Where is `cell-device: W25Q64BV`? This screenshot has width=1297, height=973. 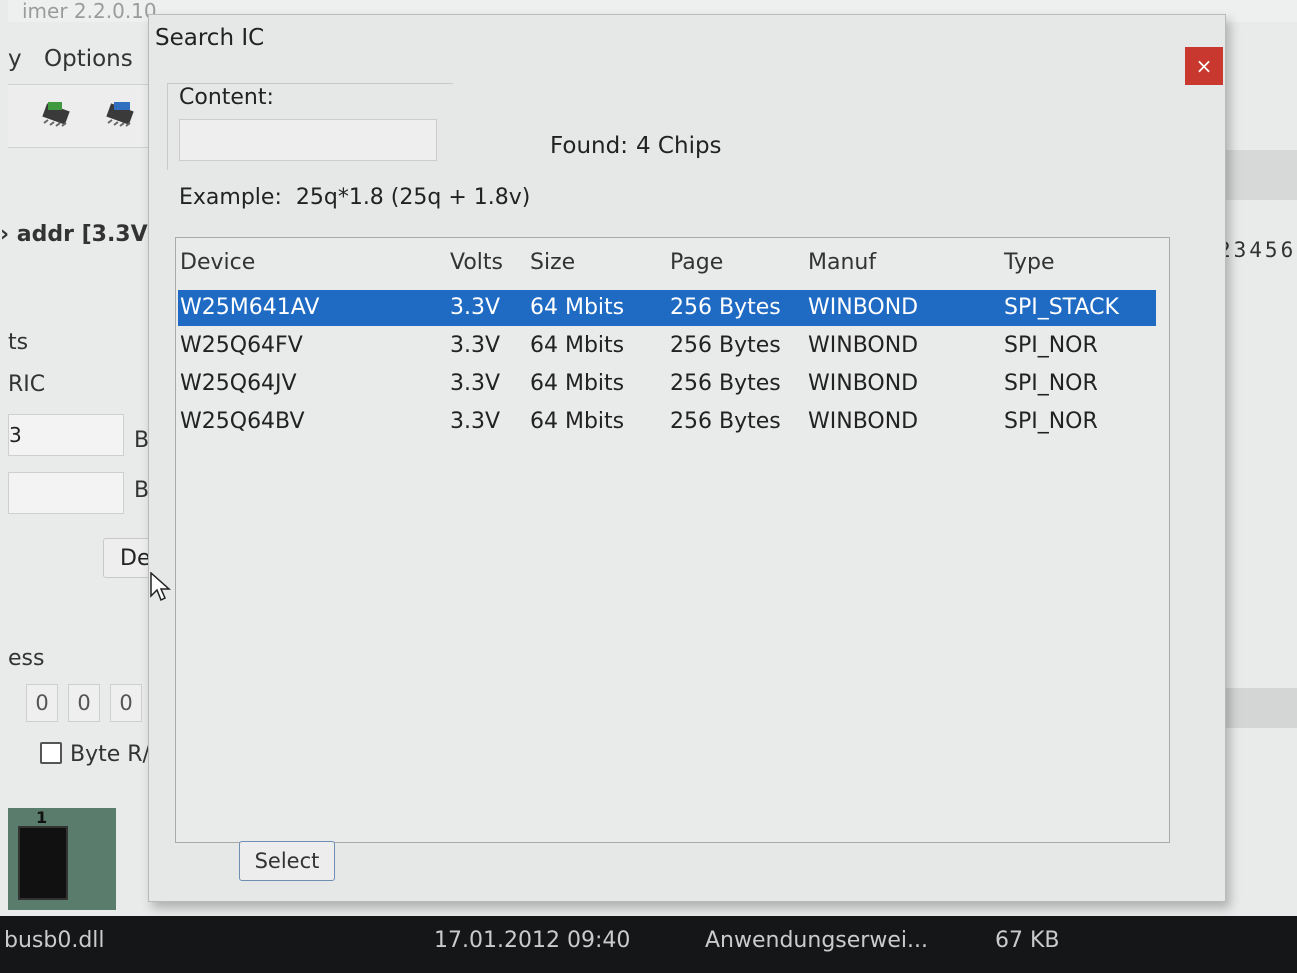
cell-device: W25Q64BV is located at coordinates (242, 421).